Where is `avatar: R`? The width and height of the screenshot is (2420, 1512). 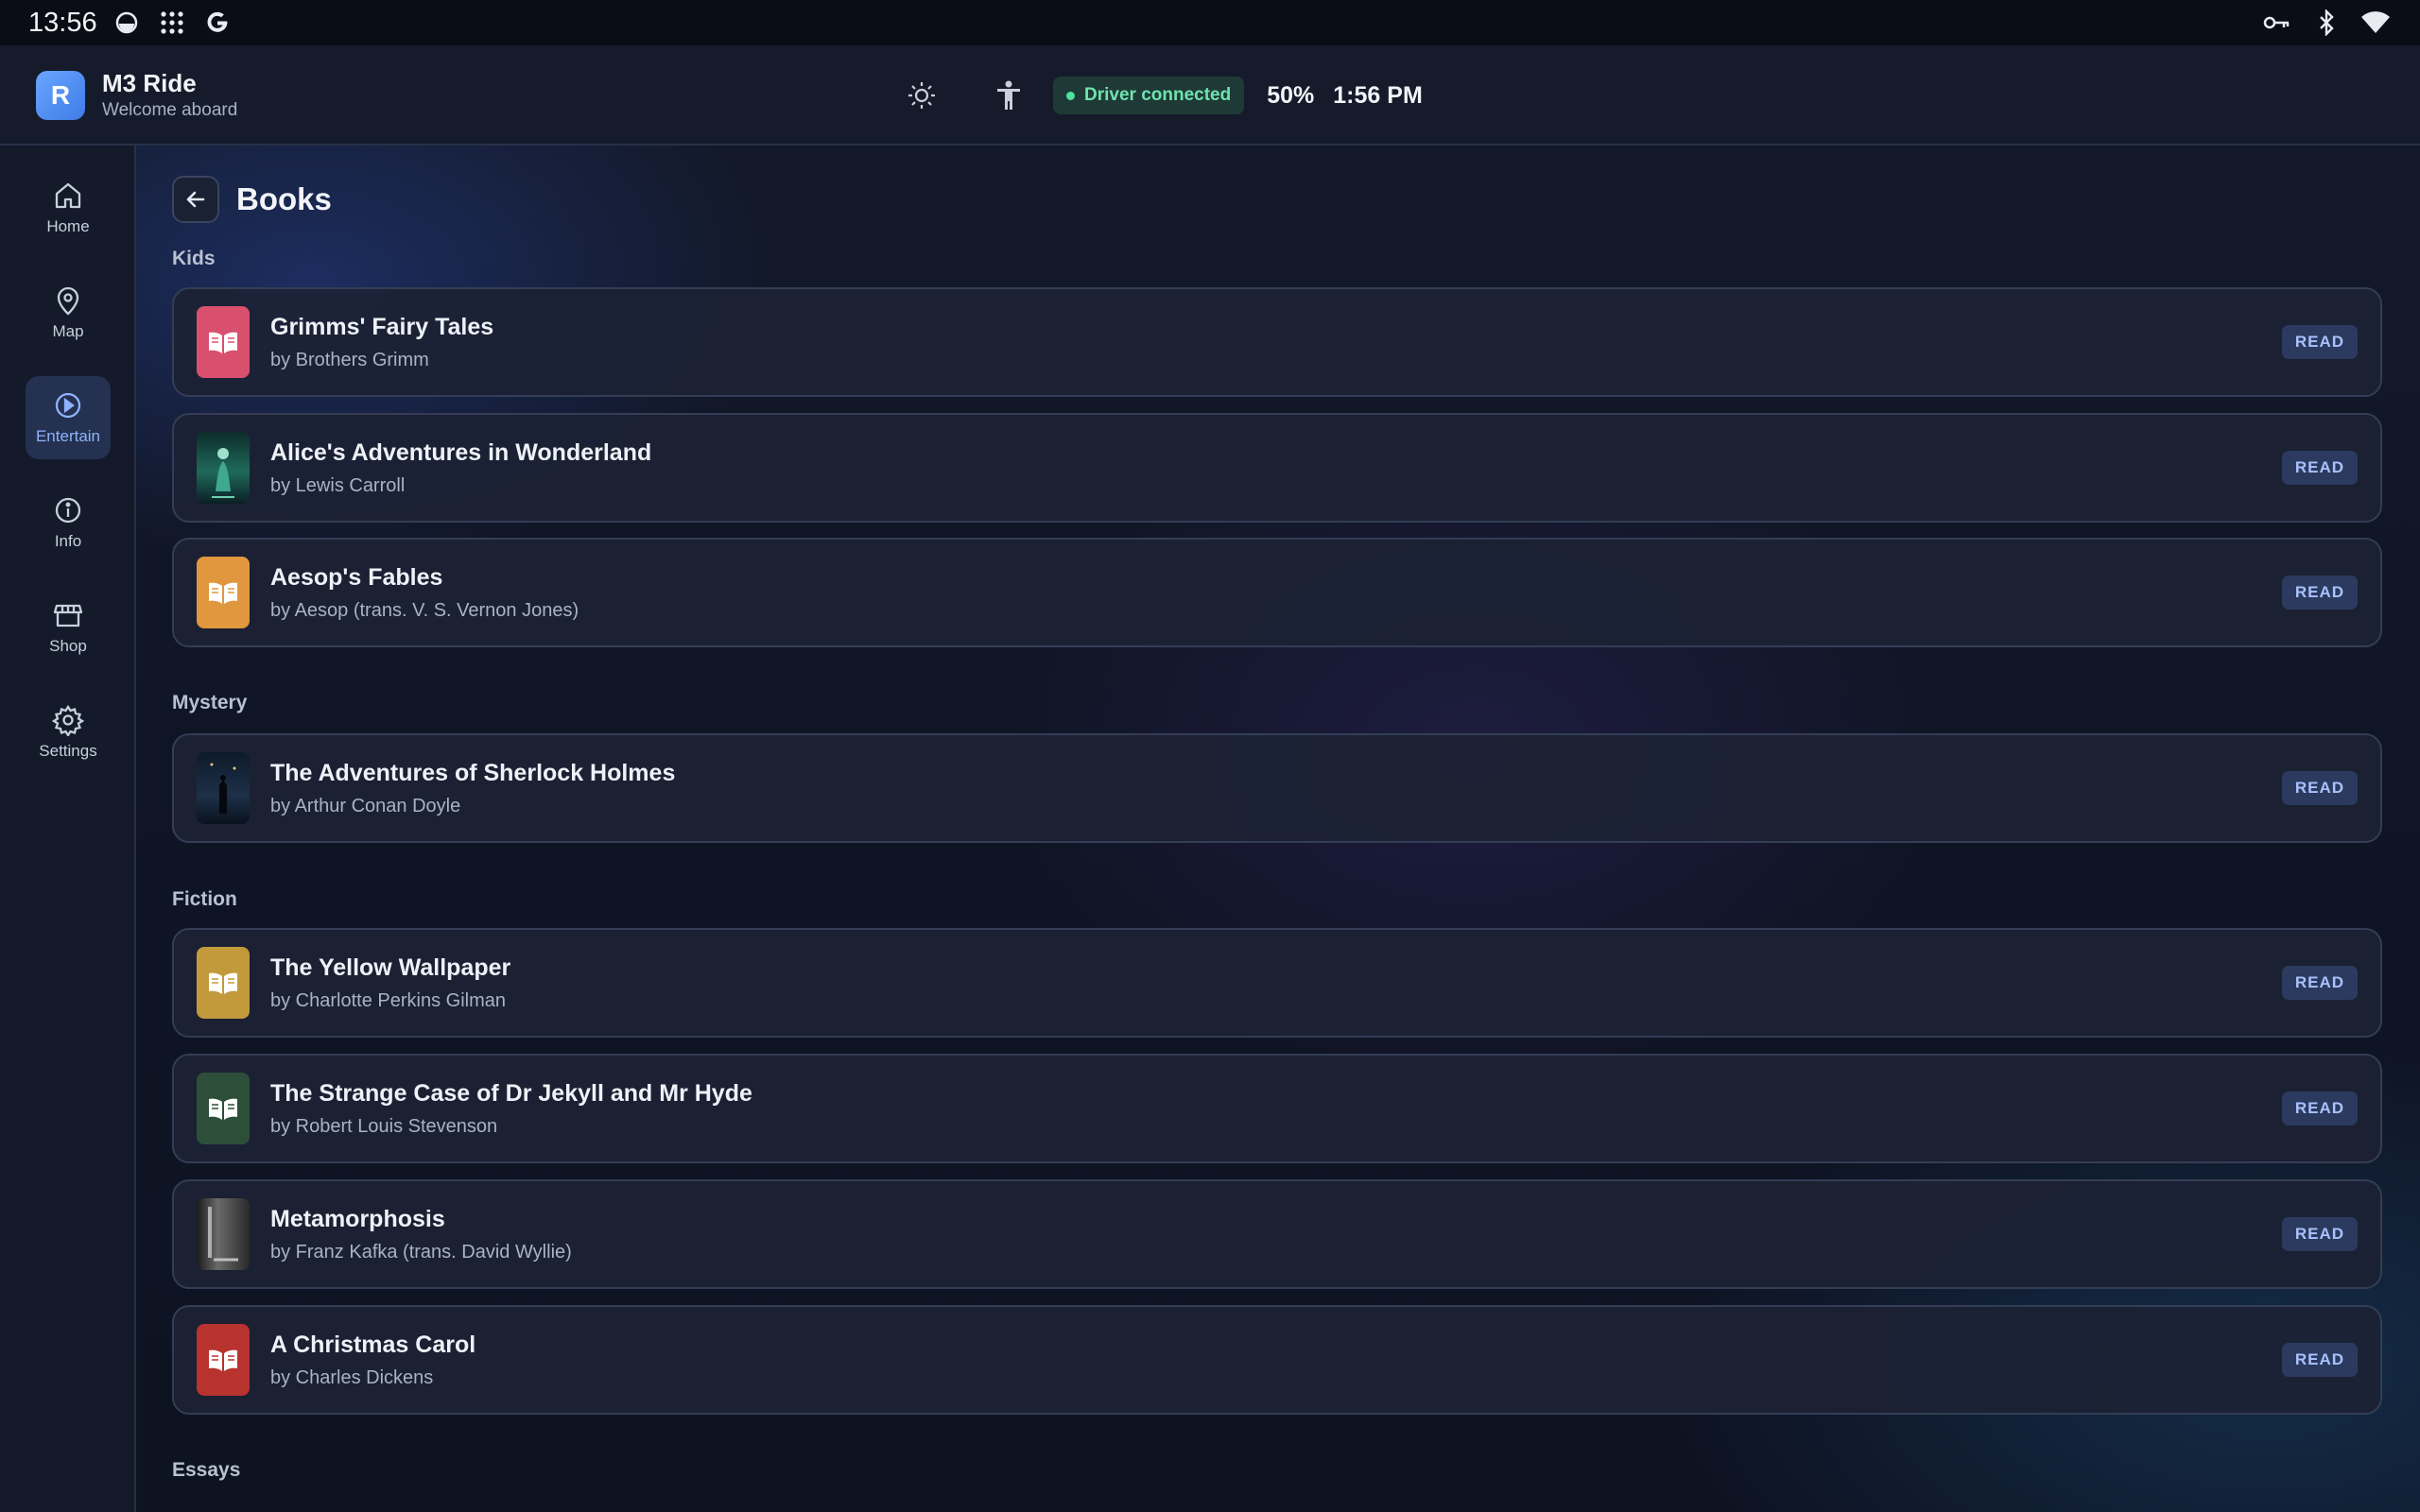 avatar: R is located at coordinates (60, 95).